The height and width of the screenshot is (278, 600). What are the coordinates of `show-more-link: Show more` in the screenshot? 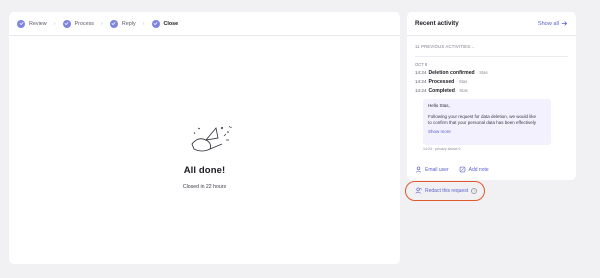 It's located at (487, 131).